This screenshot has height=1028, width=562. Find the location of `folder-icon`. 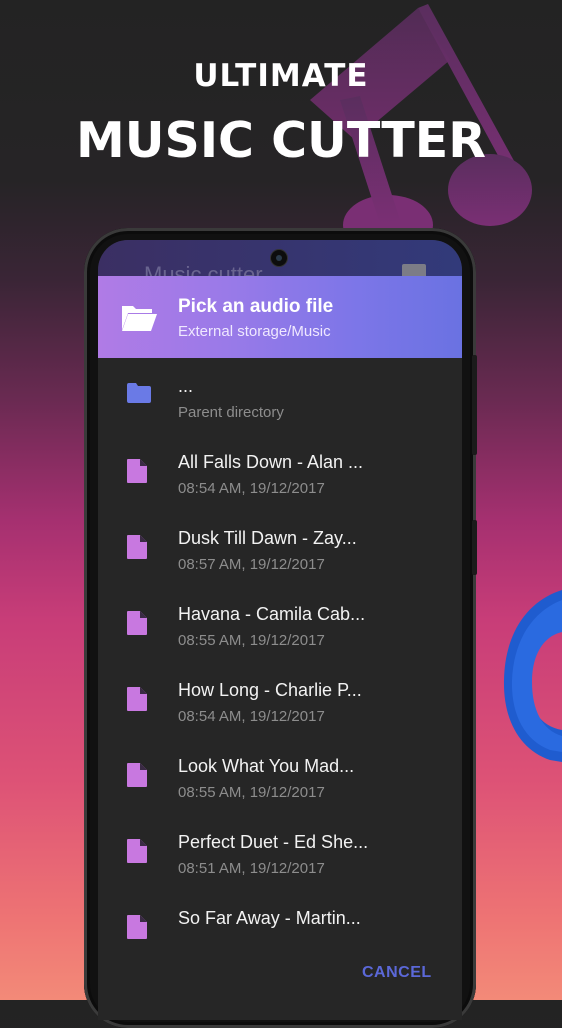

folder-icon is located at coordinates (139, 393).